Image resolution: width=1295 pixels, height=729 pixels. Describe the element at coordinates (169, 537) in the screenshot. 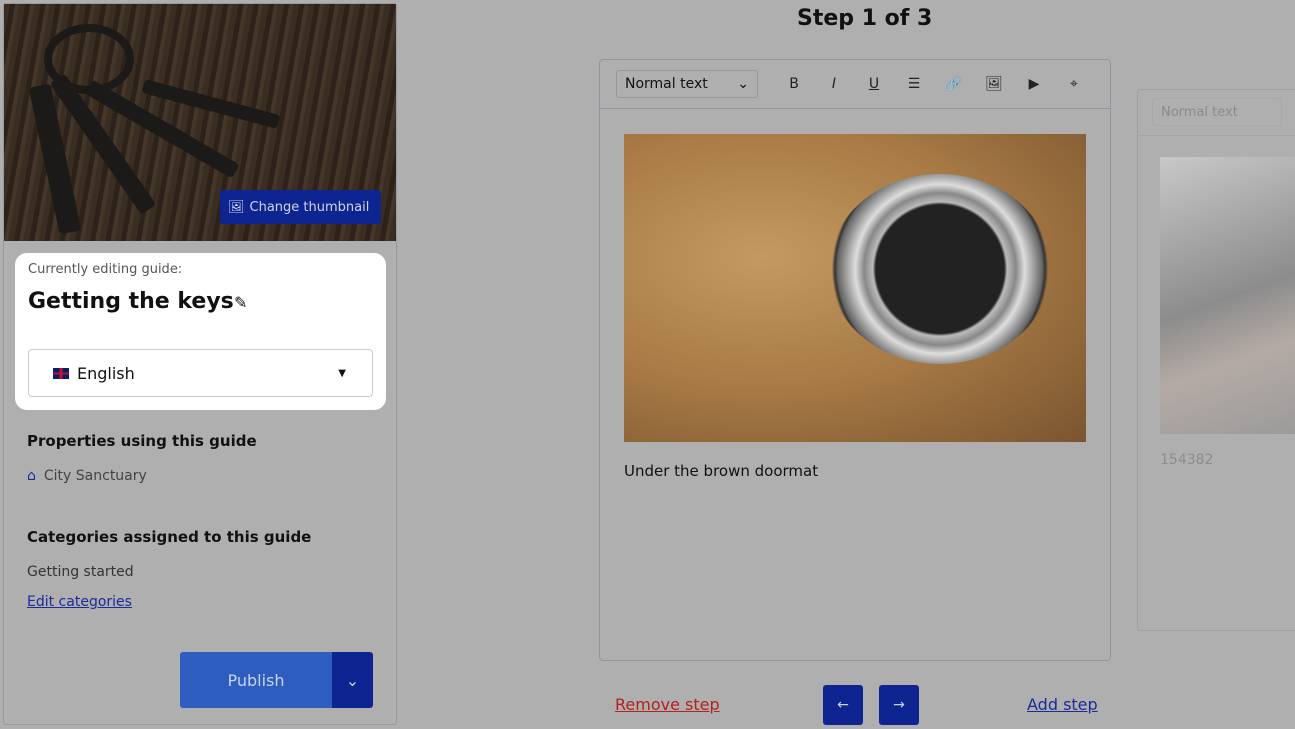

I see `categories-heading: Categories assigned to this guide` at that location.